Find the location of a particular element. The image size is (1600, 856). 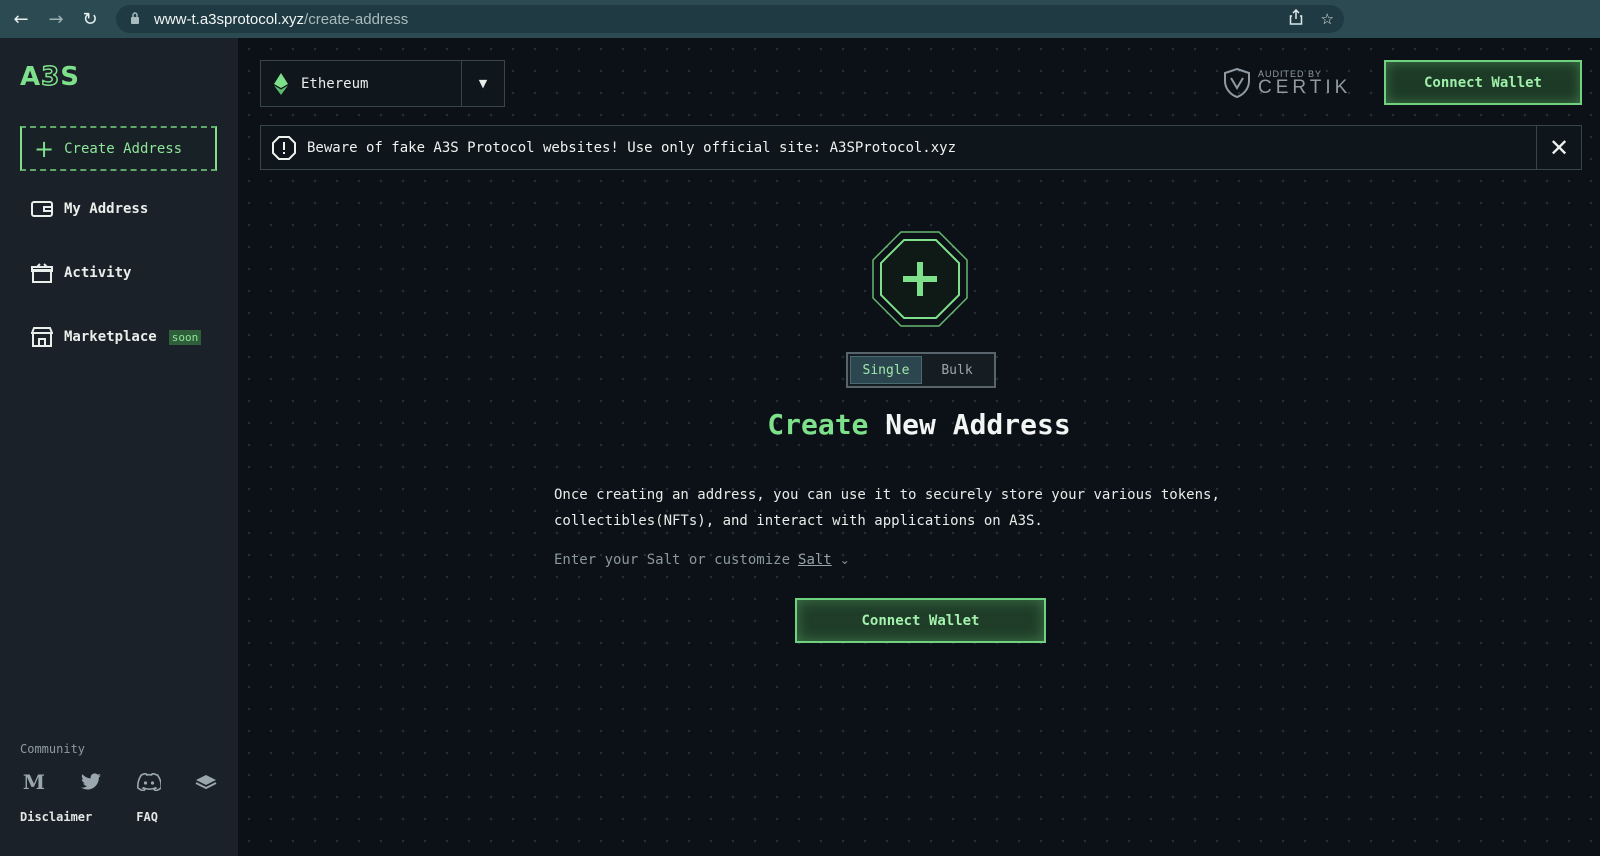

chevron-down-icon: ▼ is located at coordinates (482, 83).